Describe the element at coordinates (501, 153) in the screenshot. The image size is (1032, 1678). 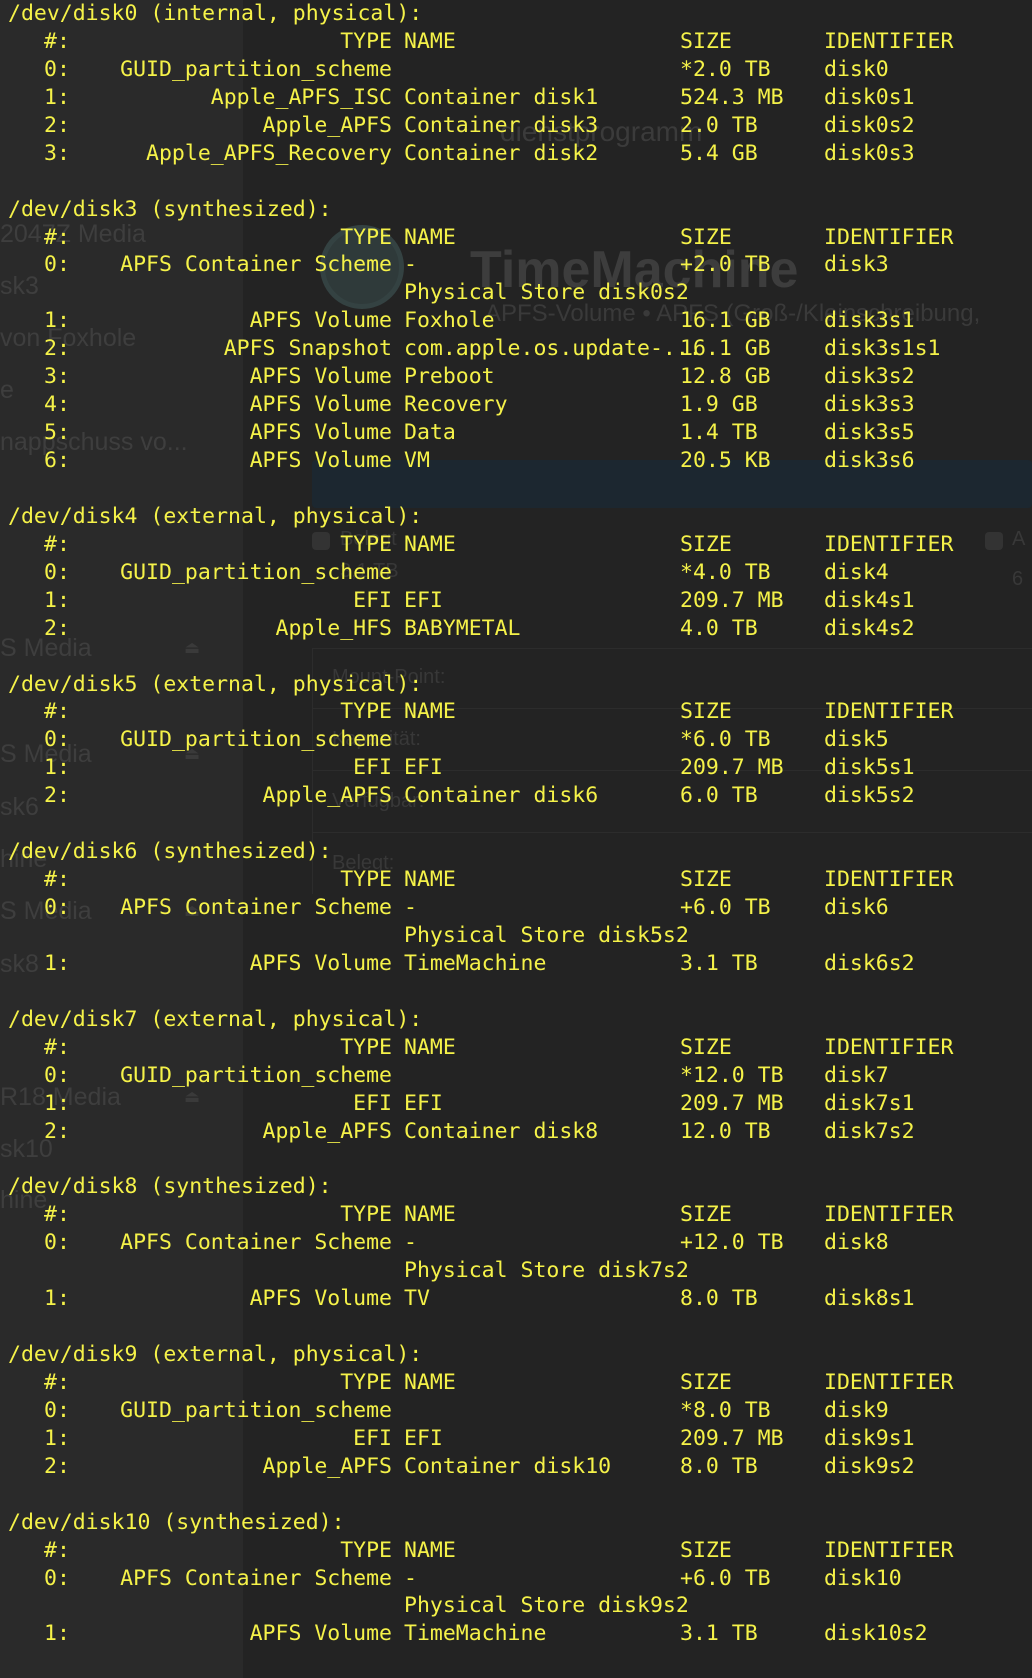
I see `partition-name: Container disk2` at that location.